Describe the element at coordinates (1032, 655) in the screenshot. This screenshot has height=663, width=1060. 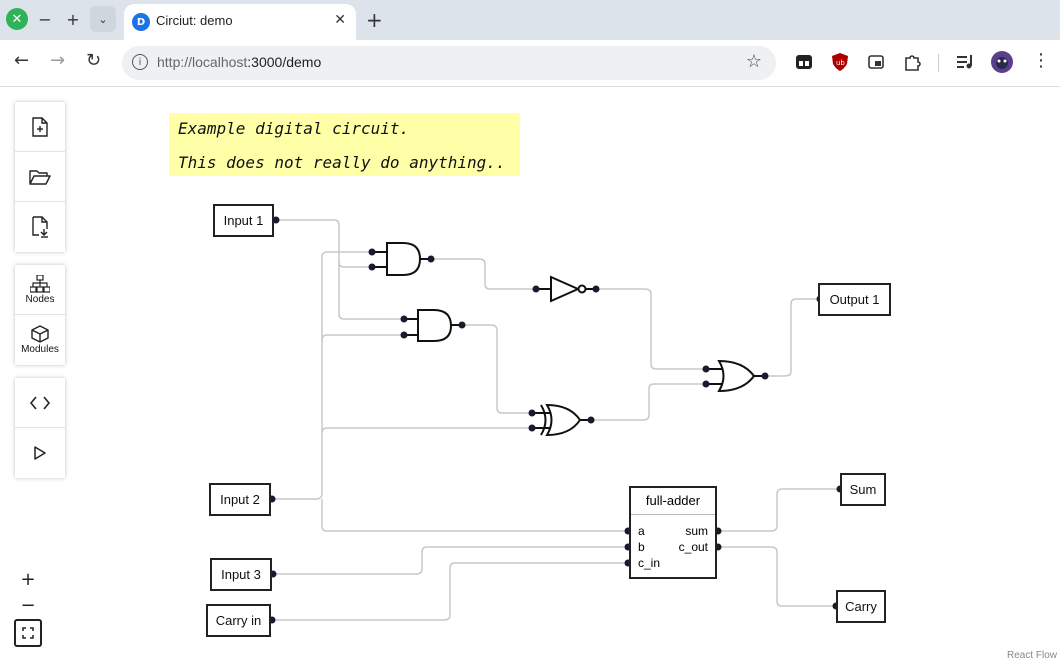
I see `react-flow-attribution: React Flow` at that location.